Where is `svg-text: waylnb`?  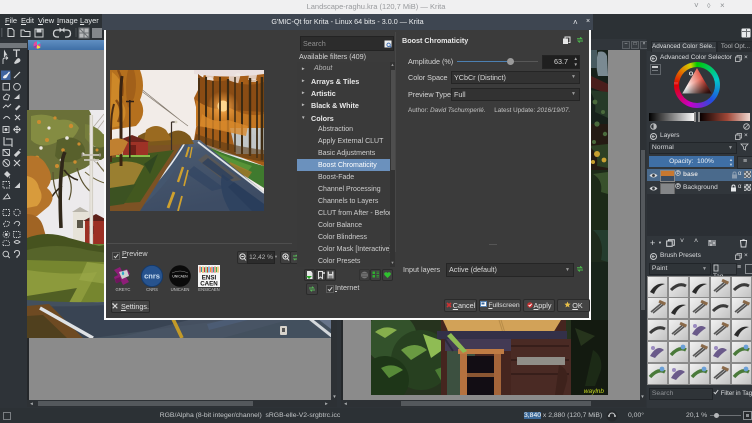
svg-text: waylnb is located at coordinates (594, 391).